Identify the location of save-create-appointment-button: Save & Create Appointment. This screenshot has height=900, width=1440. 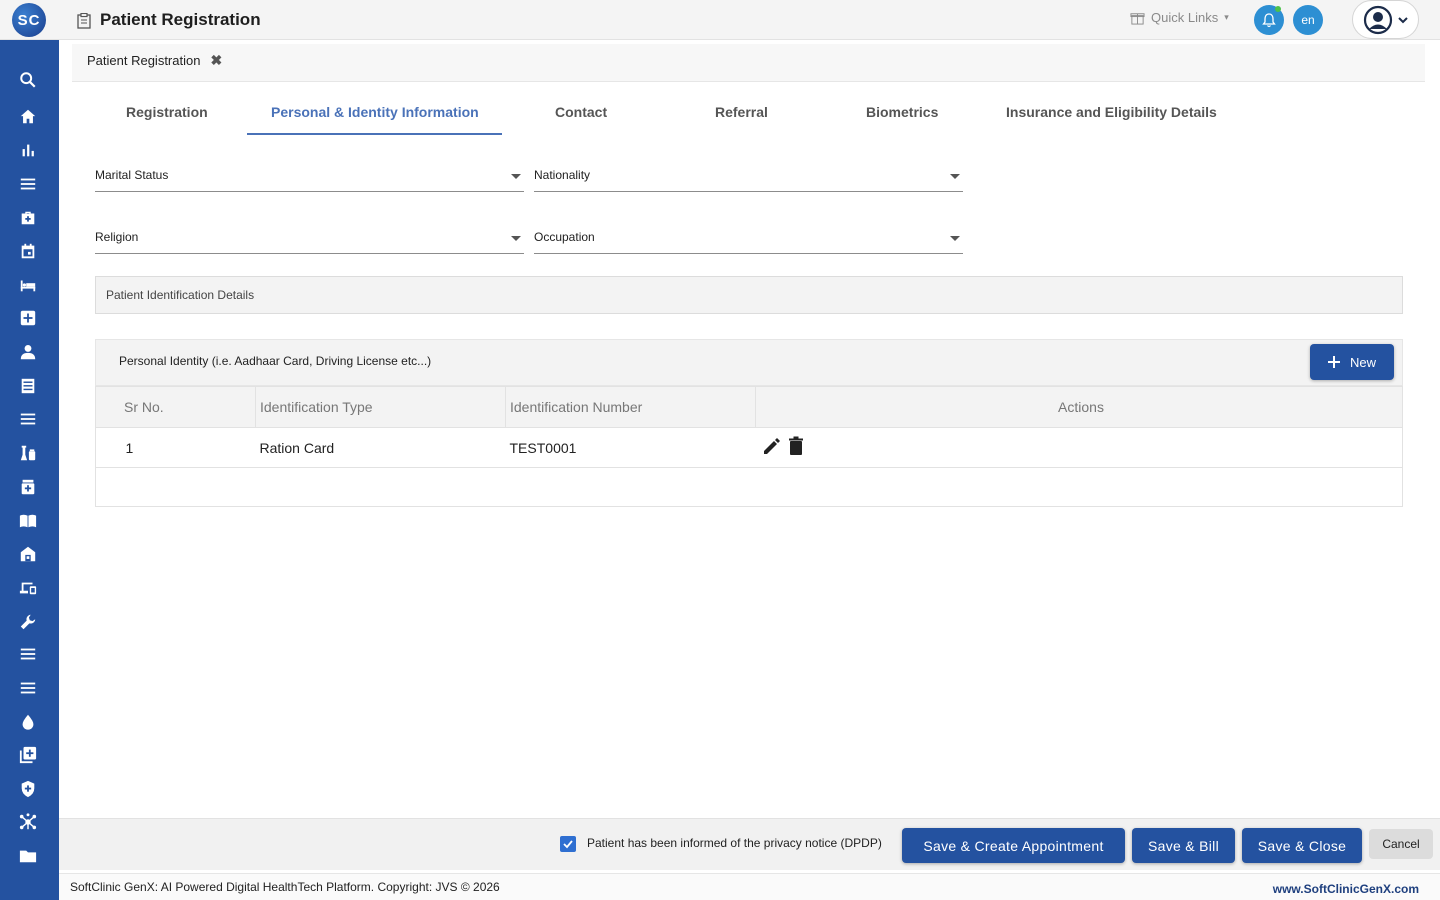
(1013, 845).